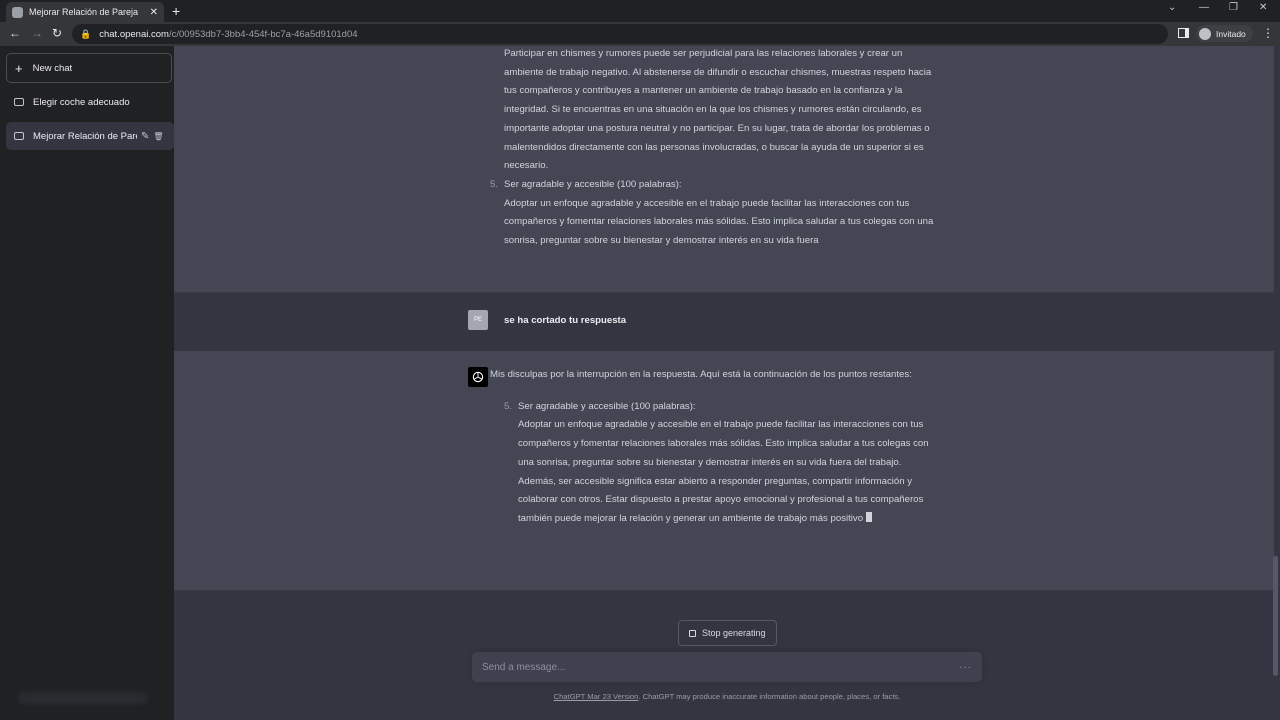 The width and height of the screenshot is (1280, 720). What do you see at coordinates (720, 667) in the screenshot?
I see `message-input` at bounding box center [720, 667].